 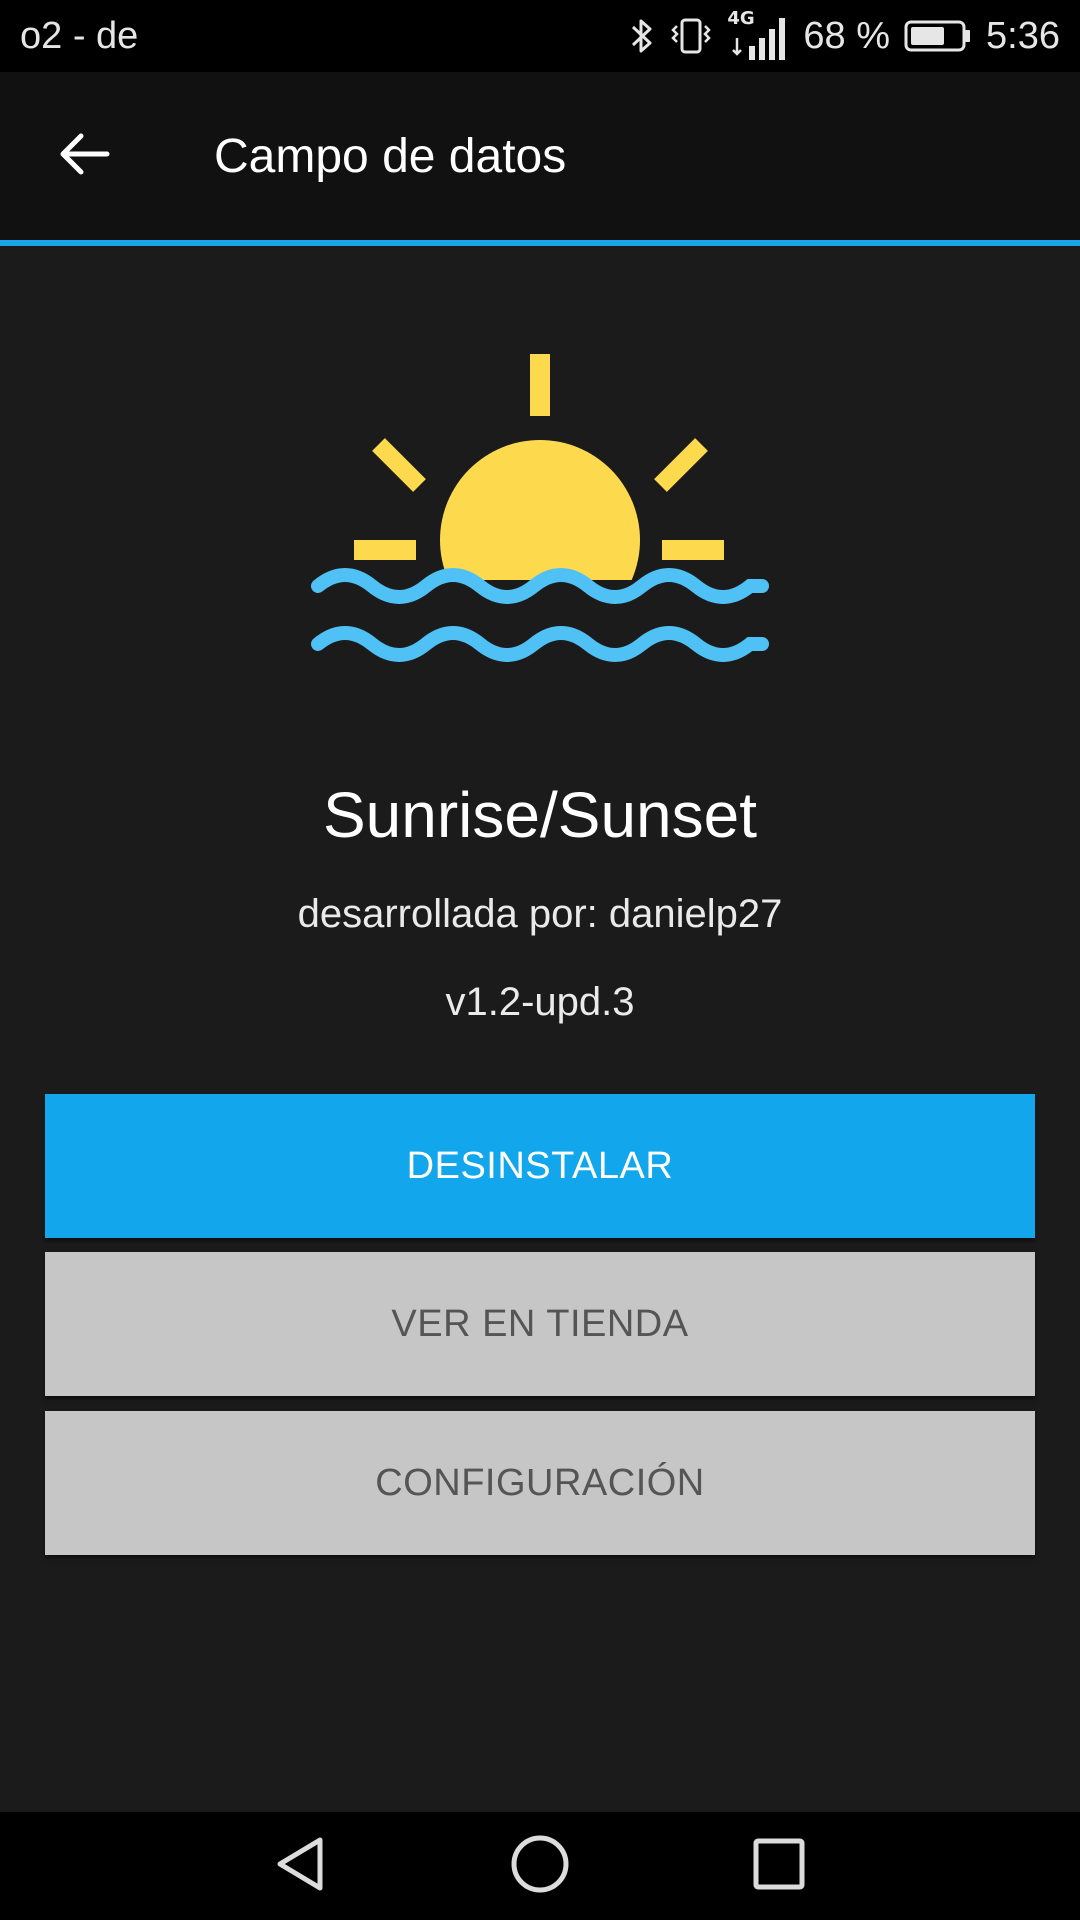 What do you see at coordinates (540, 1166) in the screenshot?
I see `uninstall-button: DESINSTALAR` at bounding box center [540, 1166].